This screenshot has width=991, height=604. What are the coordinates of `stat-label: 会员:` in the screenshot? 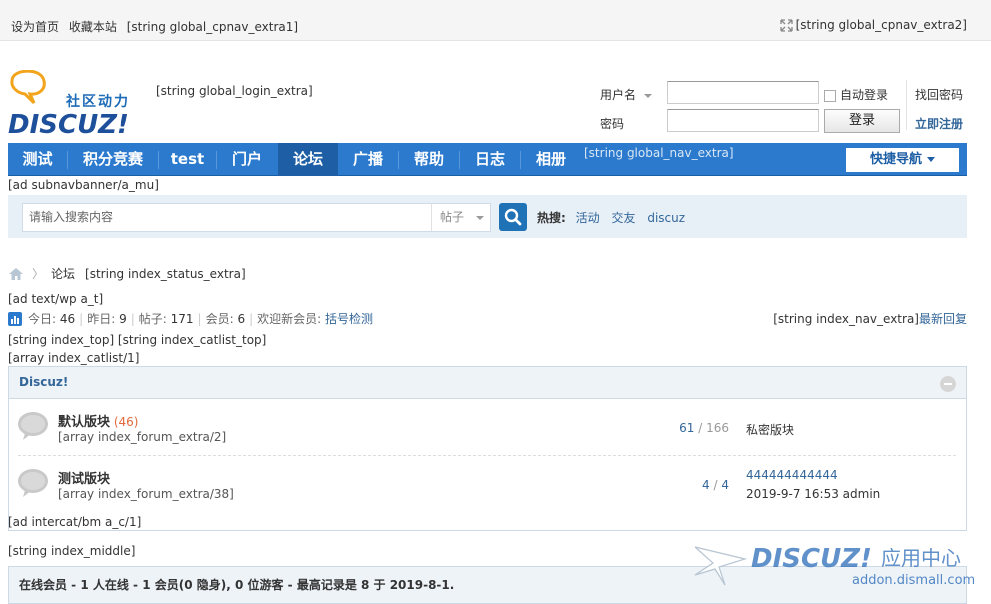 It's located at (219, 319).